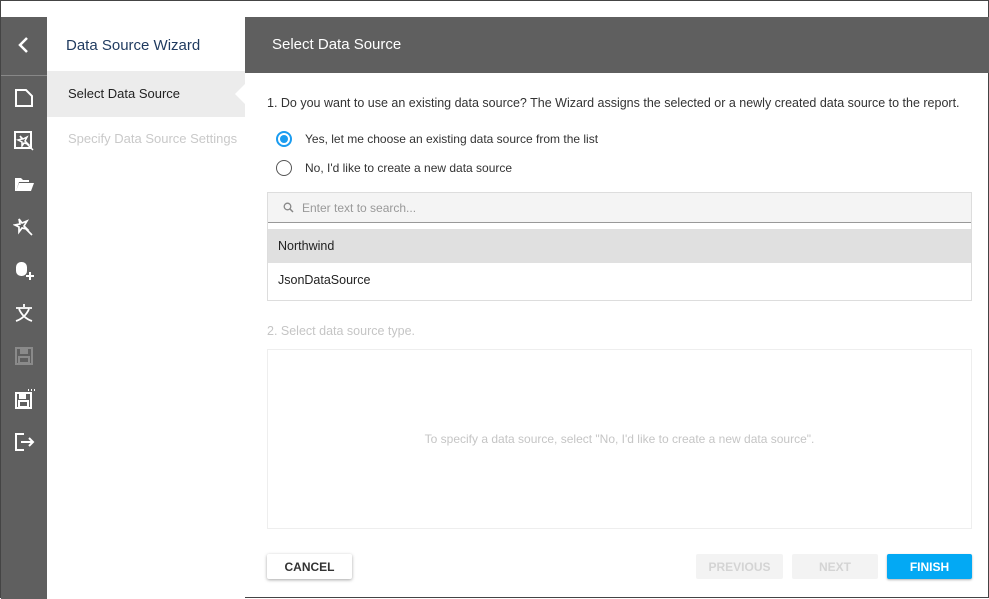 The height and width of the screenshot is (599, 989). I want to click on wizard-icon, so click(23, 227).